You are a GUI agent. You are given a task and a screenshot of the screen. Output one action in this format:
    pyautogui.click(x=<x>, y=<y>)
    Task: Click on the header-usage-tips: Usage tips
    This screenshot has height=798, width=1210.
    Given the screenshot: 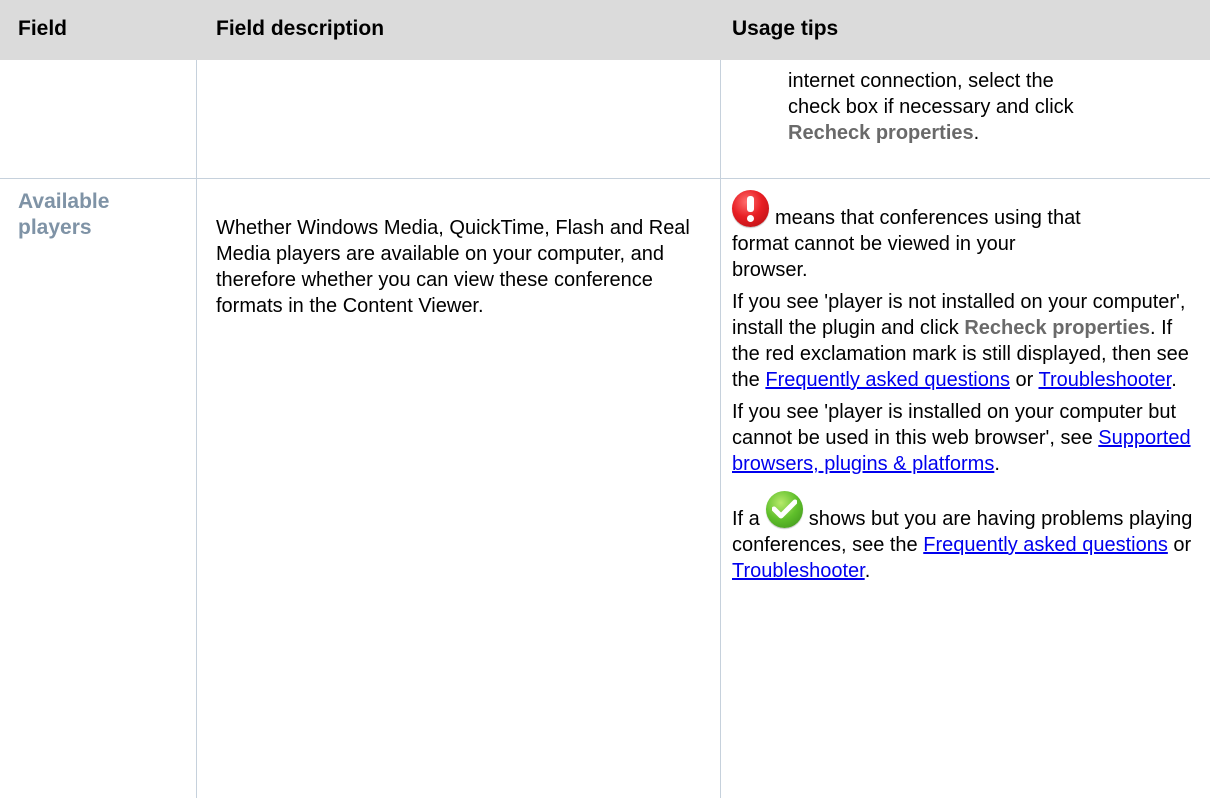 What is the action you would take?
    pyautogui.click(x=785, y=28)
    